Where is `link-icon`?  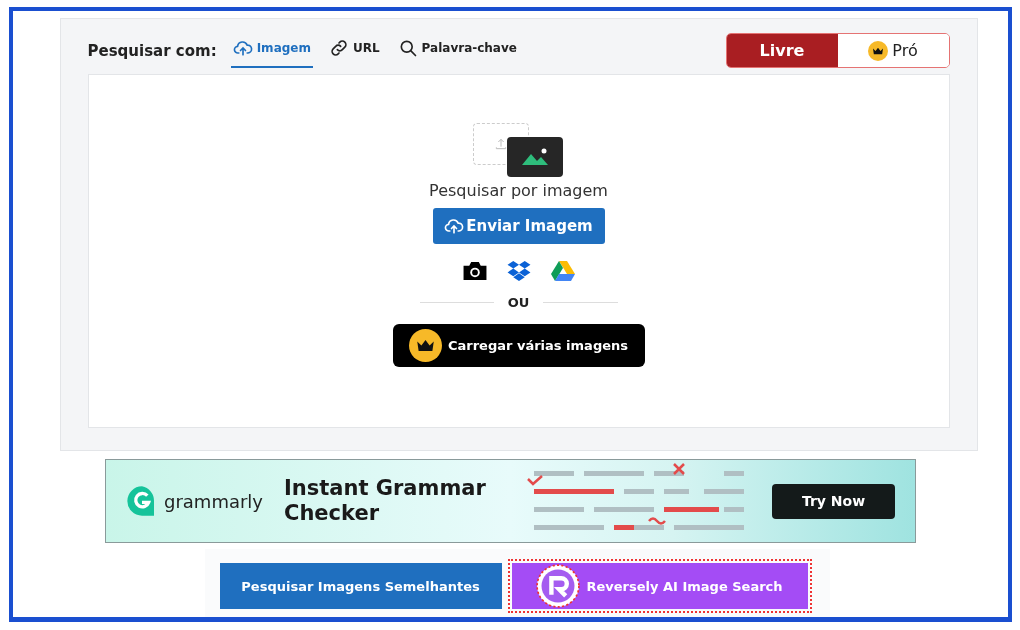
link-icon is located at coordinates (338, 47).